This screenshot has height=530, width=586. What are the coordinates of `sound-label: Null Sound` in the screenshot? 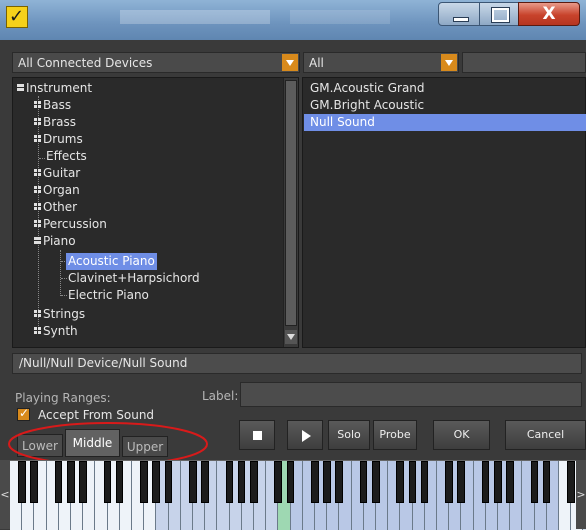 It's located at (342, 122).